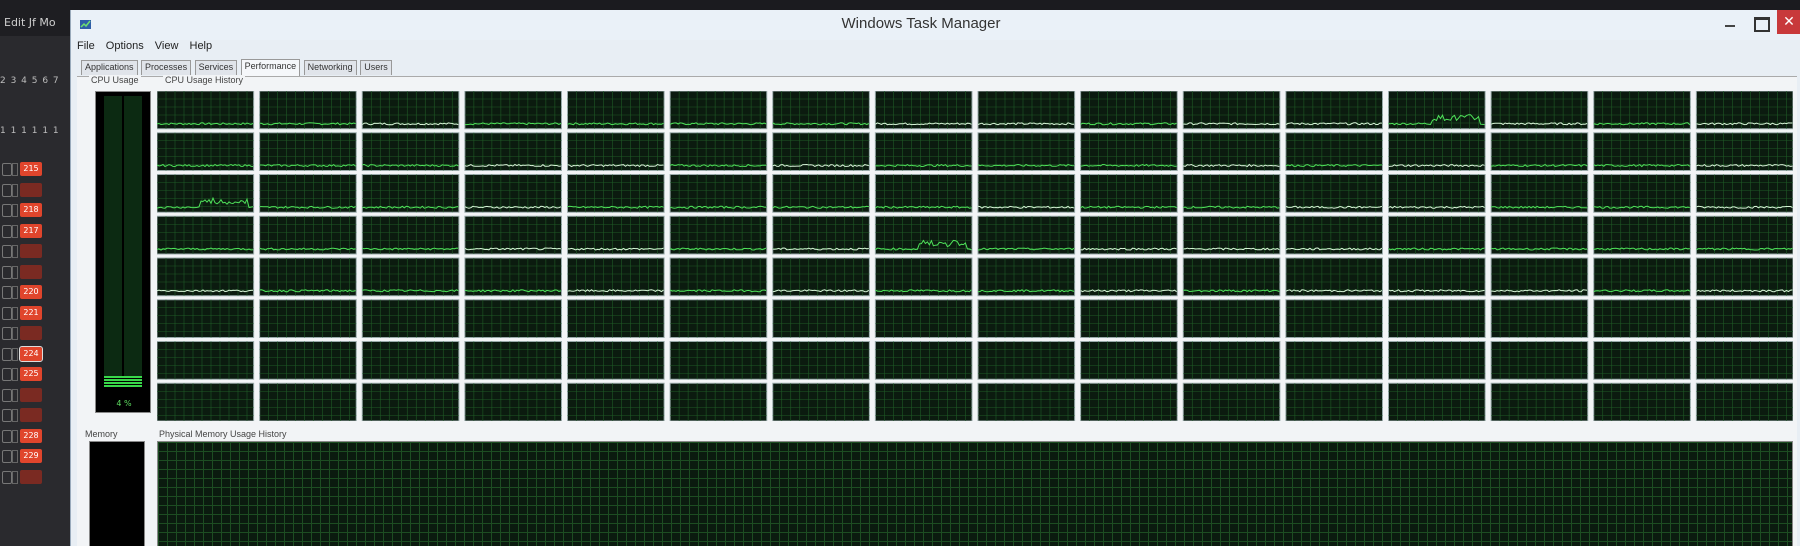  What do you see at coordinates (117, 493) in the screenshot?
I see `memory-meter` at bounding box center [117, 493].